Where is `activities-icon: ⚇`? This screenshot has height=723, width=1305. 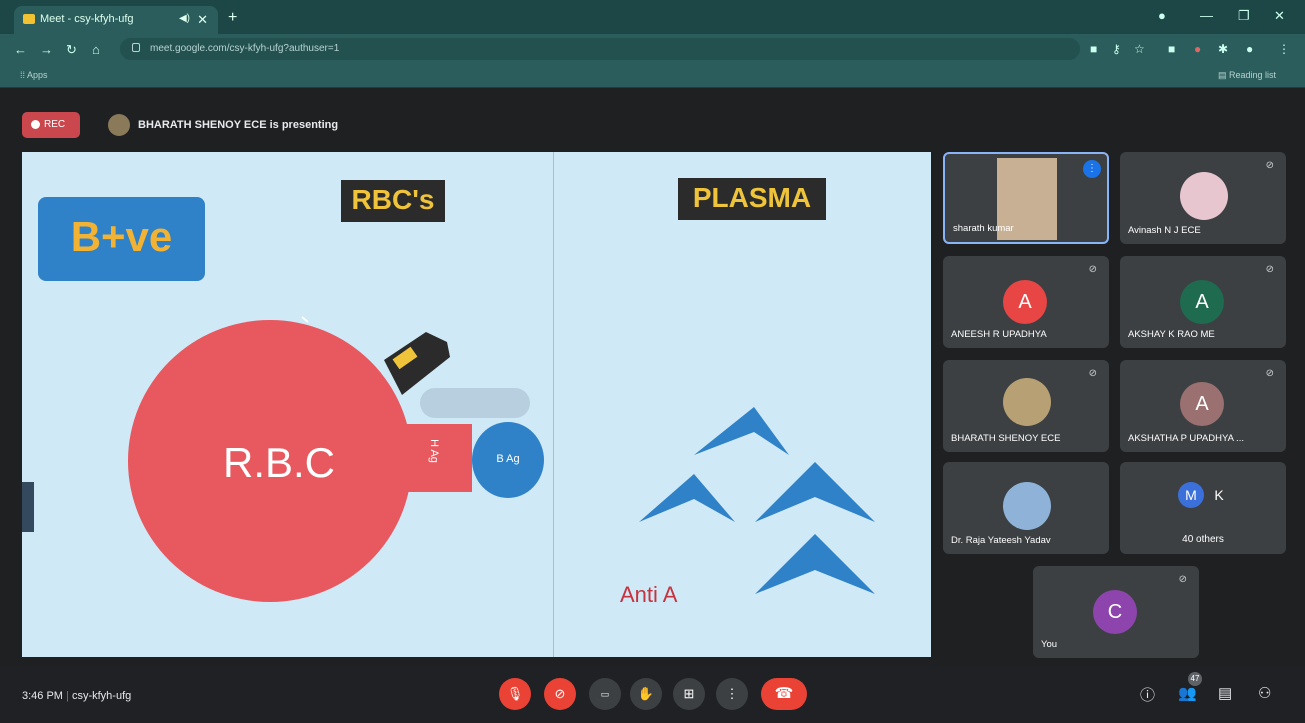
activities-icon: ⚇ is located at coordinates (1265, 693).